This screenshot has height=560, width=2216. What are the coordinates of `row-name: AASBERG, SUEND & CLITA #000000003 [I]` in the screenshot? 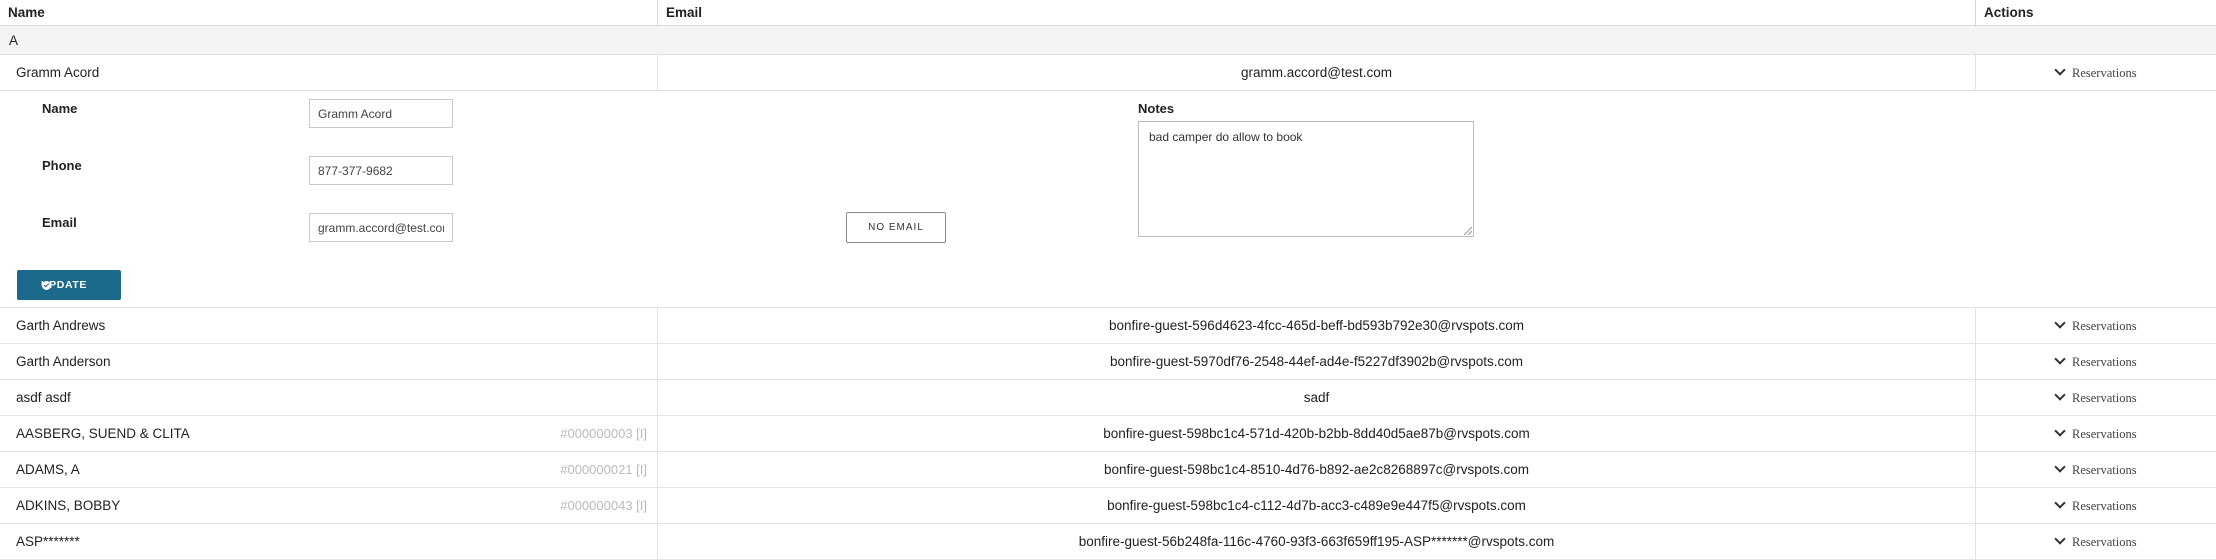 It's located at (328, 434).